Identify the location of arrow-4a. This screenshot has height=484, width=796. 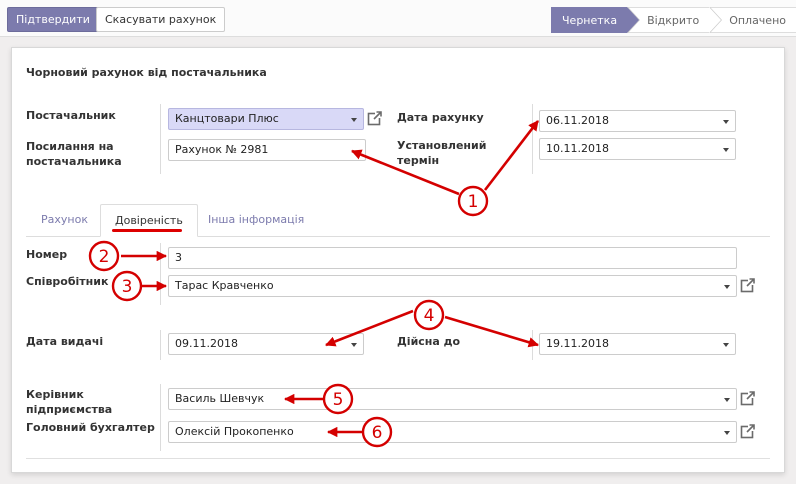
(369, 328).